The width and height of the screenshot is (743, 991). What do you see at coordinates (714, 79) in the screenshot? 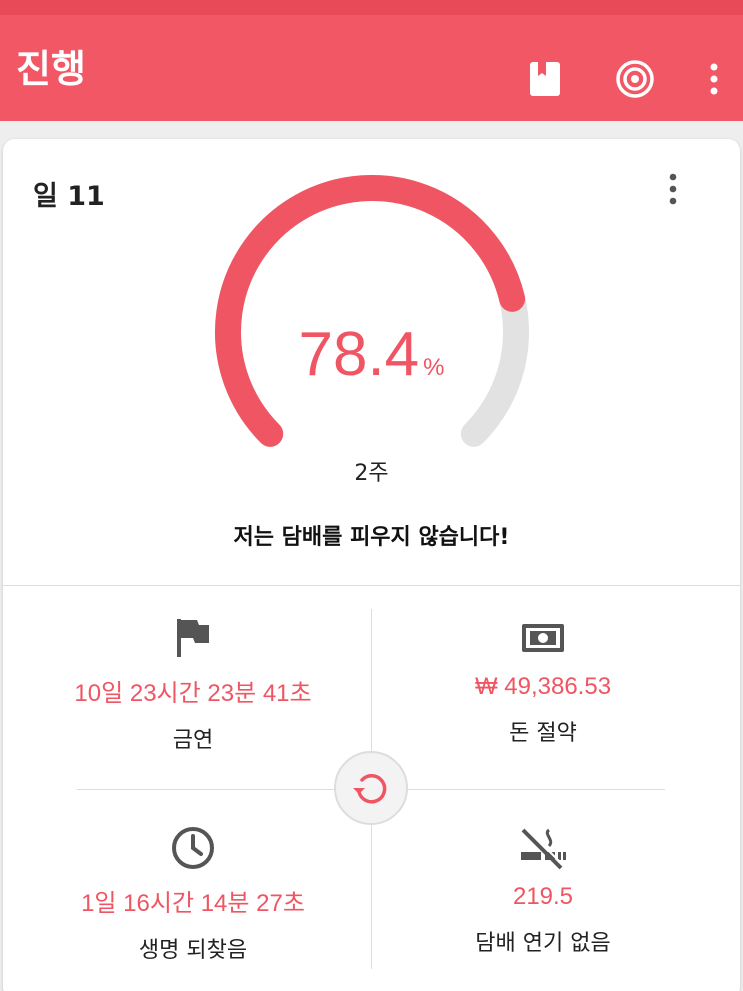
I see `more-vert-icon` at bounding box center [714, 79].